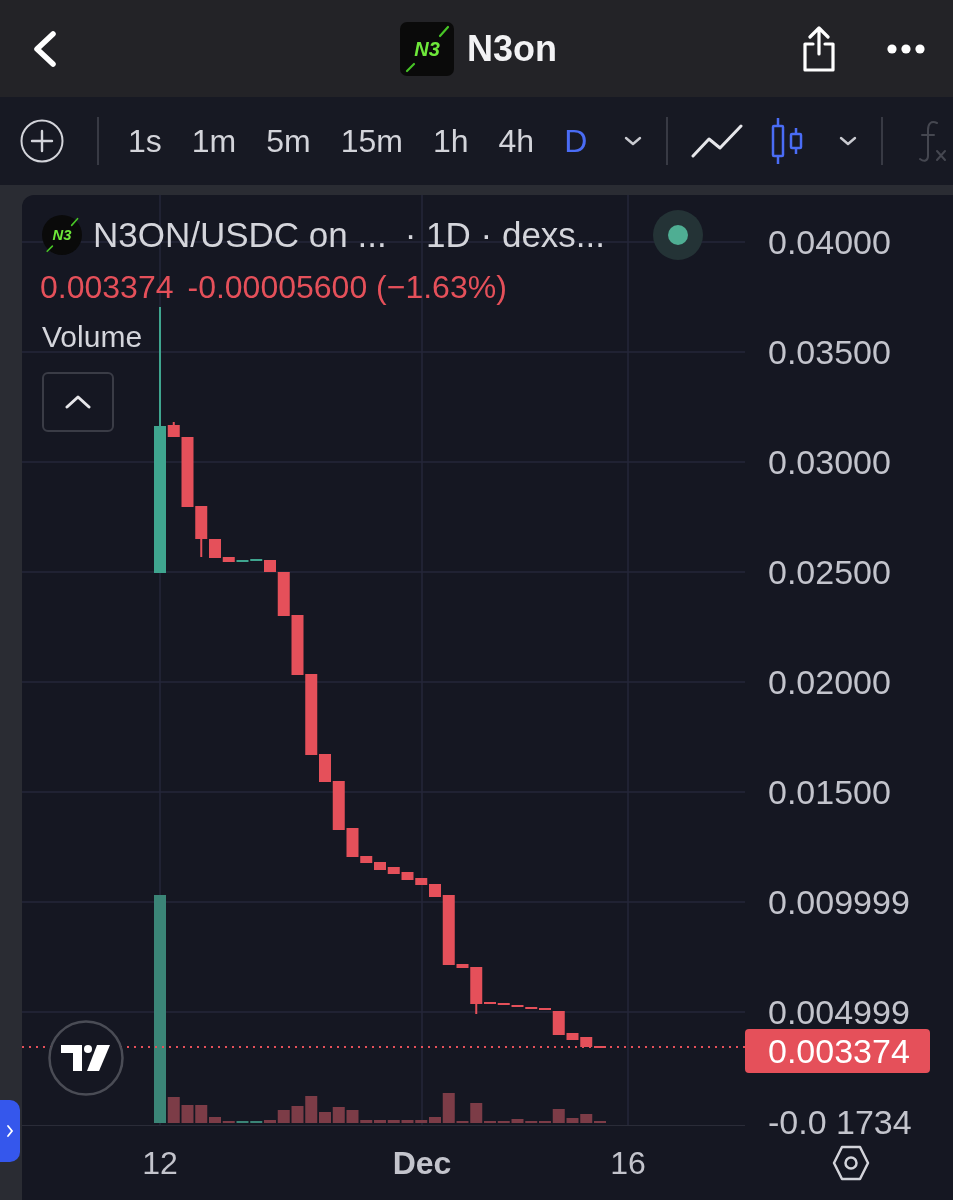  Describe the element at coordinates (42, 141) in the screenshot. I see `add-icon` at that location.